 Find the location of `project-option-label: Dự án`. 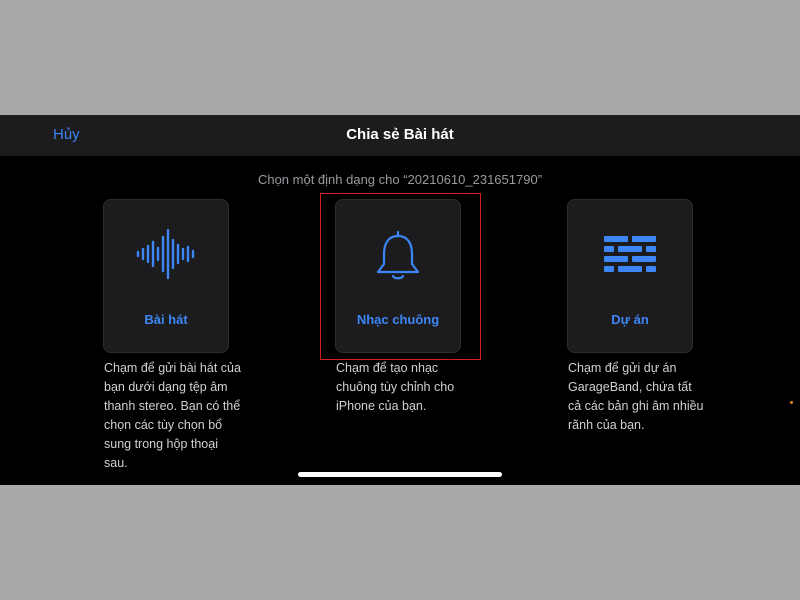

project-option-label: Dự án is located at coordinates (630, 319).